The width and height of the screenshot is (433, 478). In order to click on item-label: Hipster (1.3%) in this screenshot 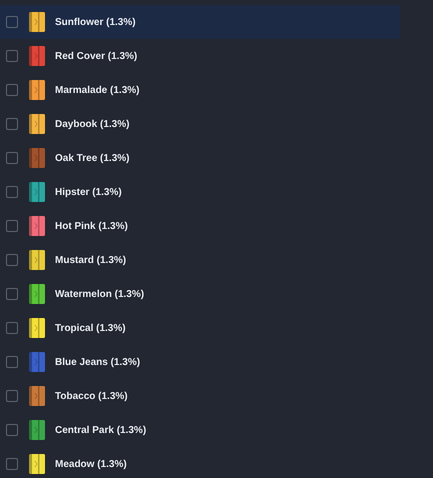, I will do `click(88, 193)`.